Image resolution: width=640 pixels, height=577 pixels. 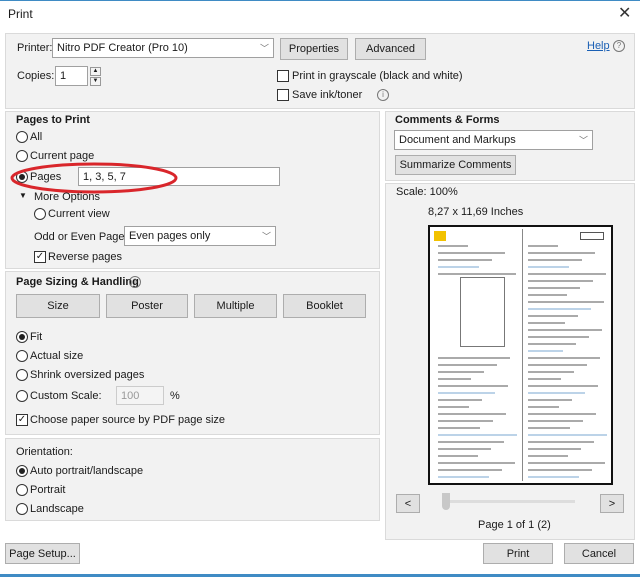 I want to click on radio-portrait, so click(x=22, y=490).